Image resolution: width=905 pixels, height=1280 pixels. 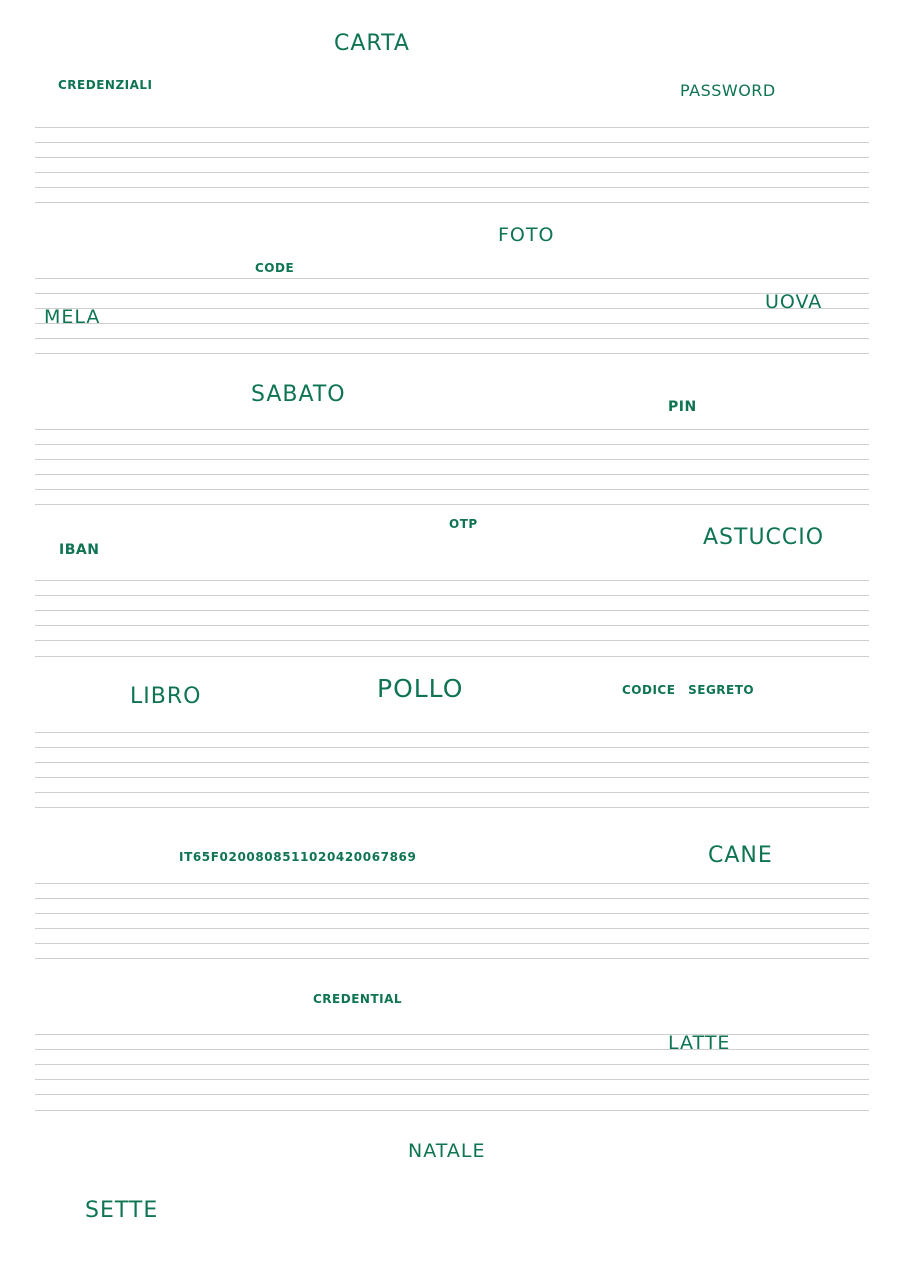 I want to click on word-pollo: POLLO, so click(x=420, y=688).